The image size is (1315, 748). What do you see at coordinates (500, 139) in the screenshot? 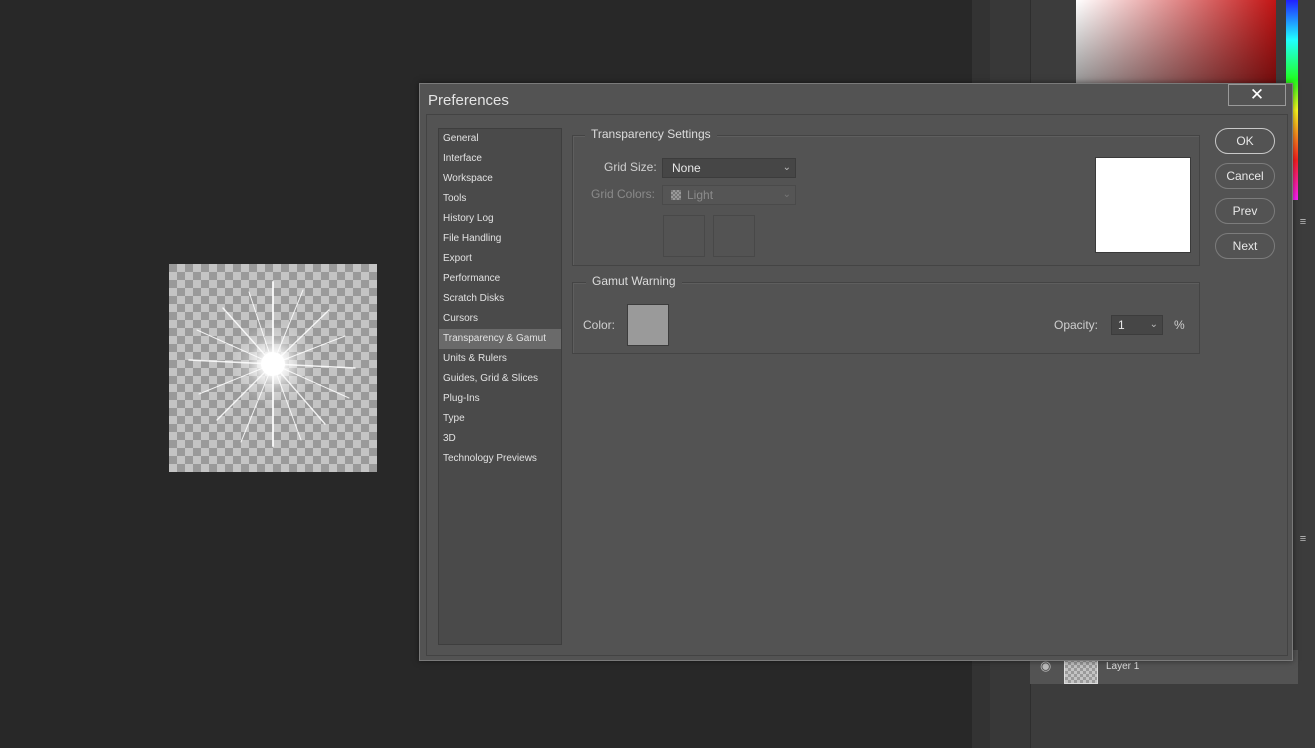
I see `nav-item-general: General` at bounding box center [500, 139].